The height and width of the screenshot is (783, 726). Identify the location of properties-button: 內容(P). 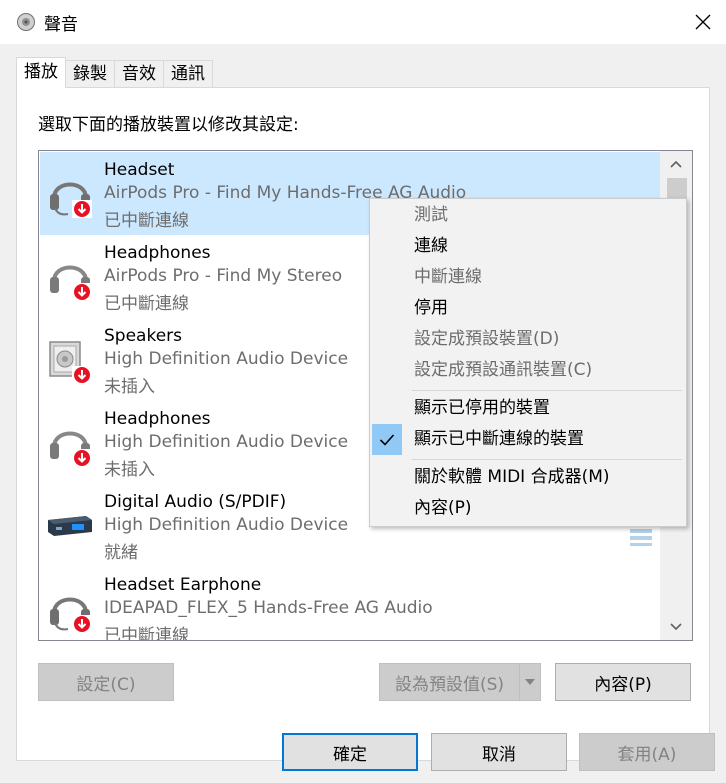
(623, 682).